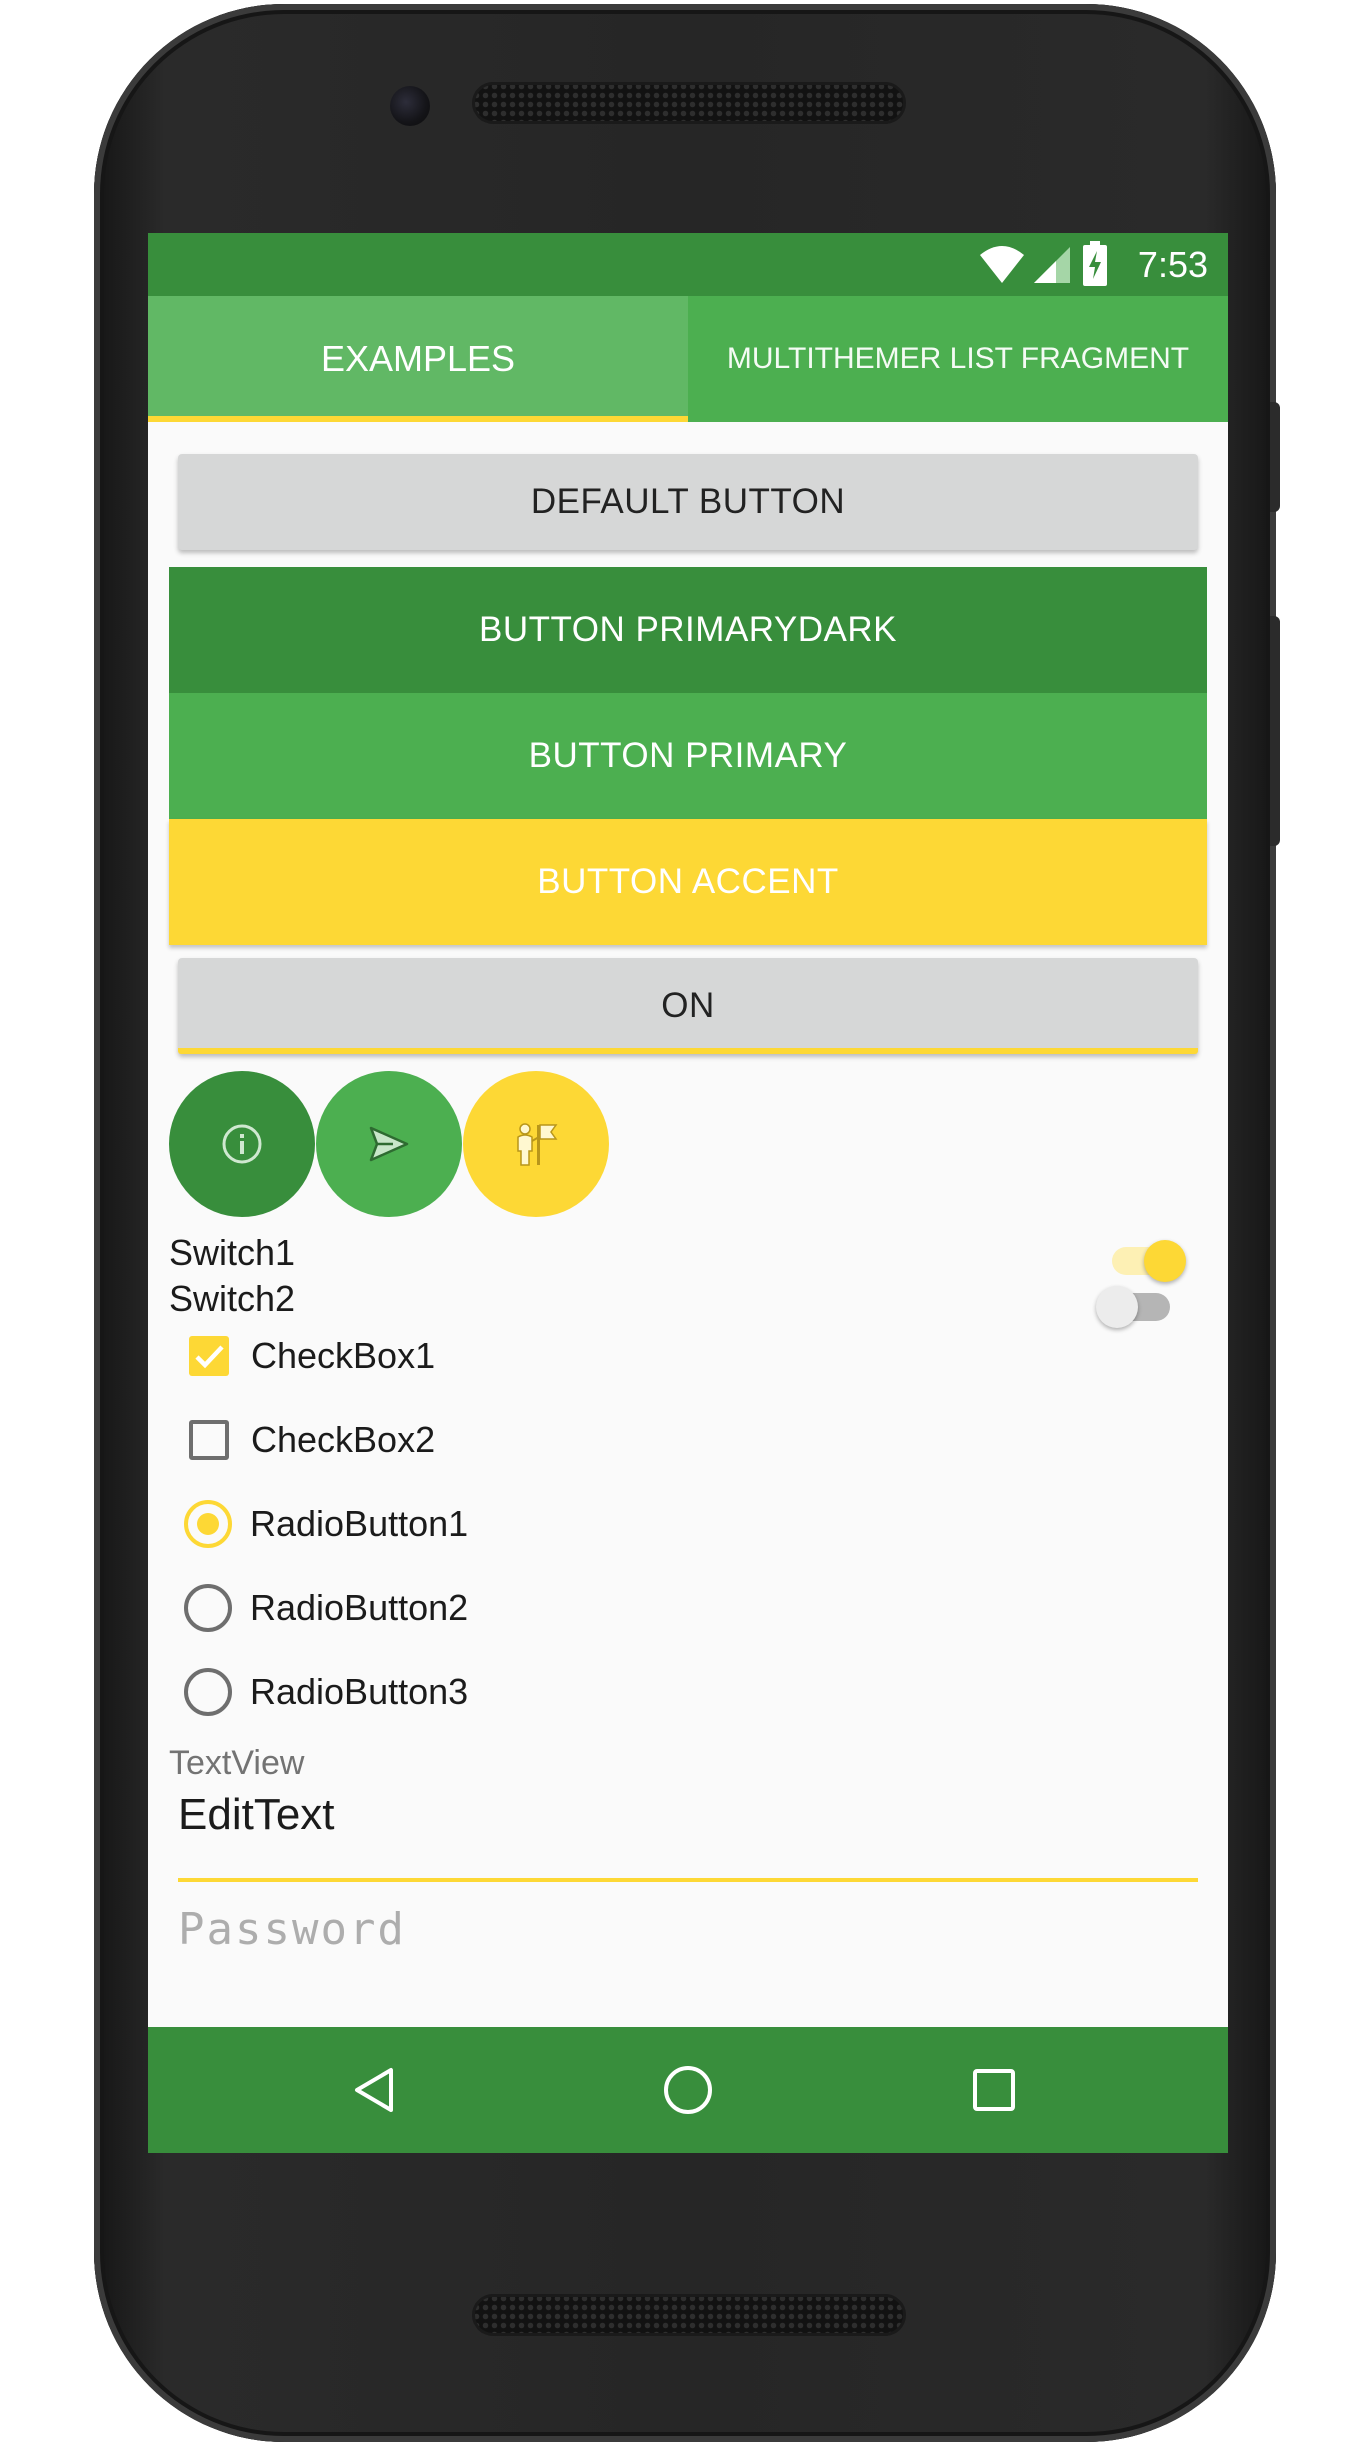 The height and width of the screenshot is (2446, 1370). I want to click on tour-flag-icon, so click(537, 1144).